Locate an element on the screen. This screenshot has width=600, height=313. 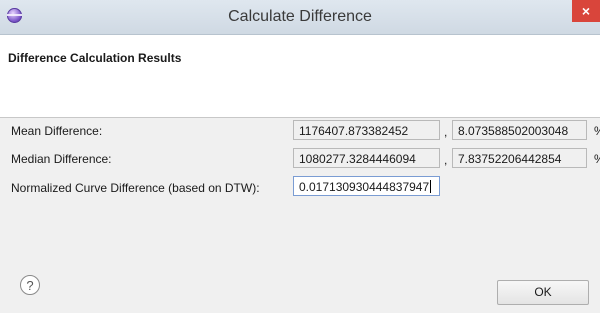
normalized-curve-difference-field: 0.017130930444837947 is located at coordinates (366, 186).